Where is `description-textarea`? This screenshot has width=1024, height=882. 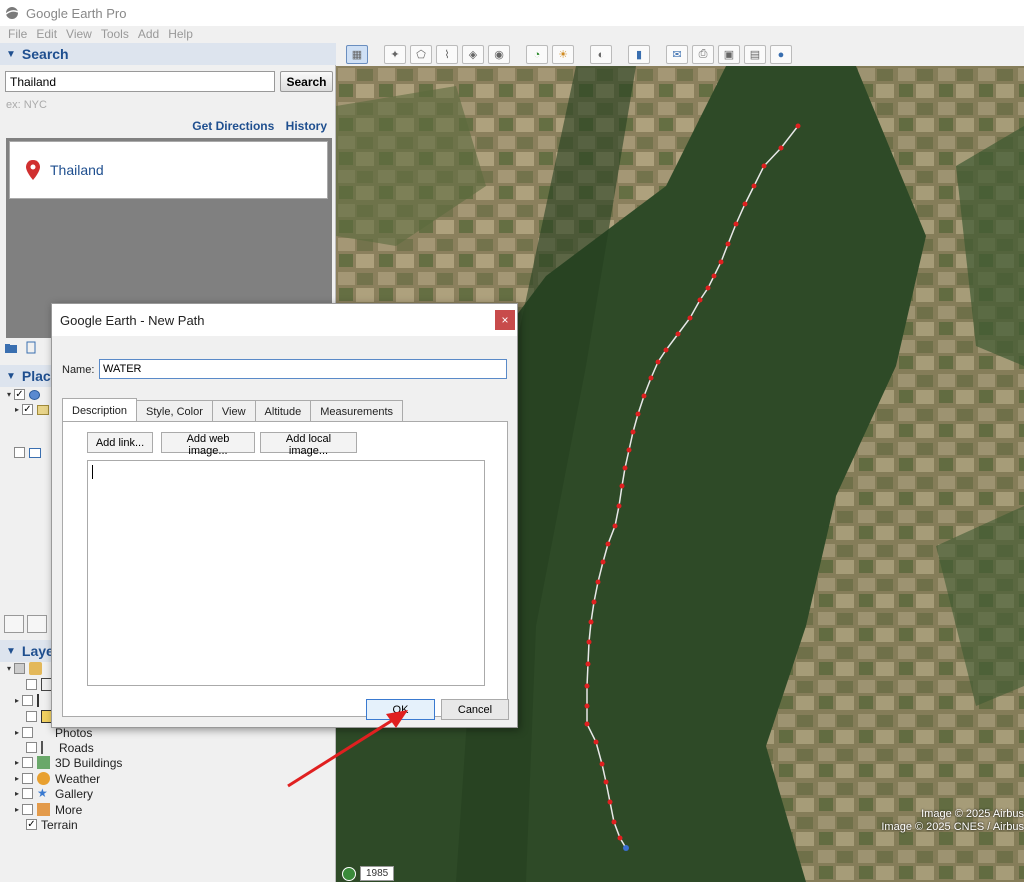 description-textarea is located at coordinates (286, 573).